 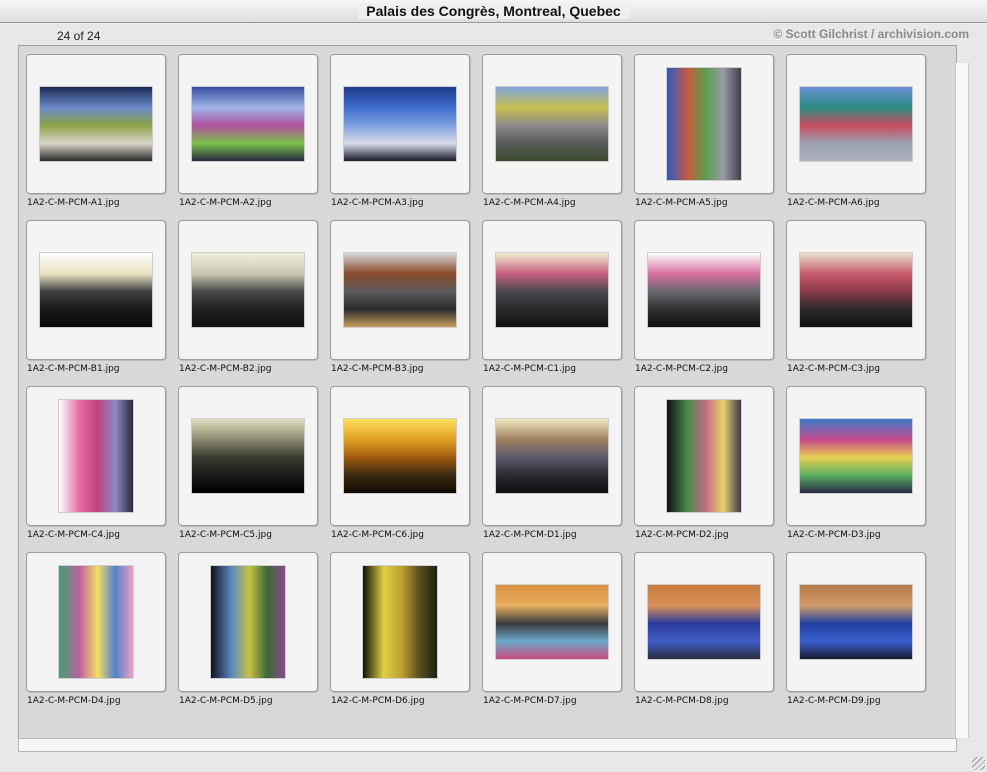 I want to click on thumbnail-filename: 1A2-C-M-PCM-D1.jpg, so click(x=530, y=535).